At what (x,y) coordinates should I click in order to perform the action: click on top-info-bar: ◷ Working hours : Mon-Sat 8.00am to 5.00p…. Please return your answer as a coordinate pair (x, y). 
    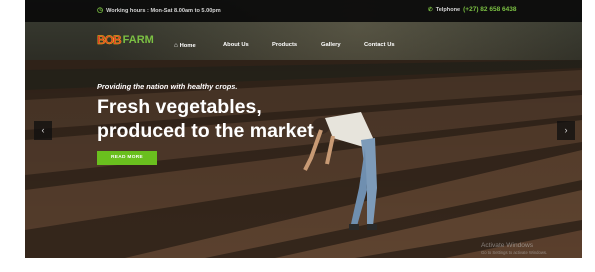
    Looking at the image, I should click on (303, 11).